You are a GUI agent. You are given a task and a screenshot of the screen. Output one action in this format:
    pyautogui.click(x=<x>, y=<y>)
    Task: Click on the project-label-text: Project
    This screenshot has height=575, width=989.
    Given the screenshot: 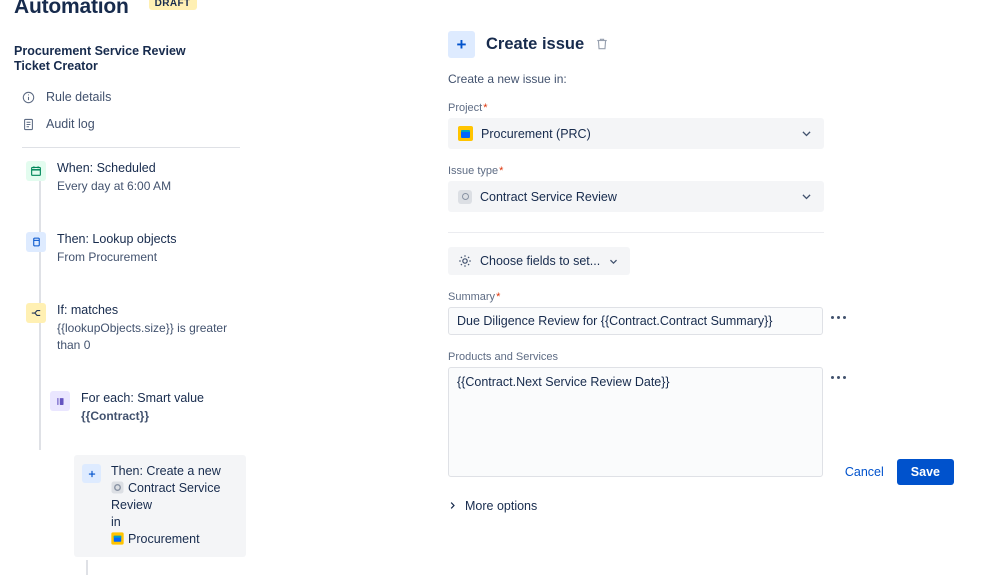 What is the action you would take?
    pyautogui.click(x=465, y=108)
    